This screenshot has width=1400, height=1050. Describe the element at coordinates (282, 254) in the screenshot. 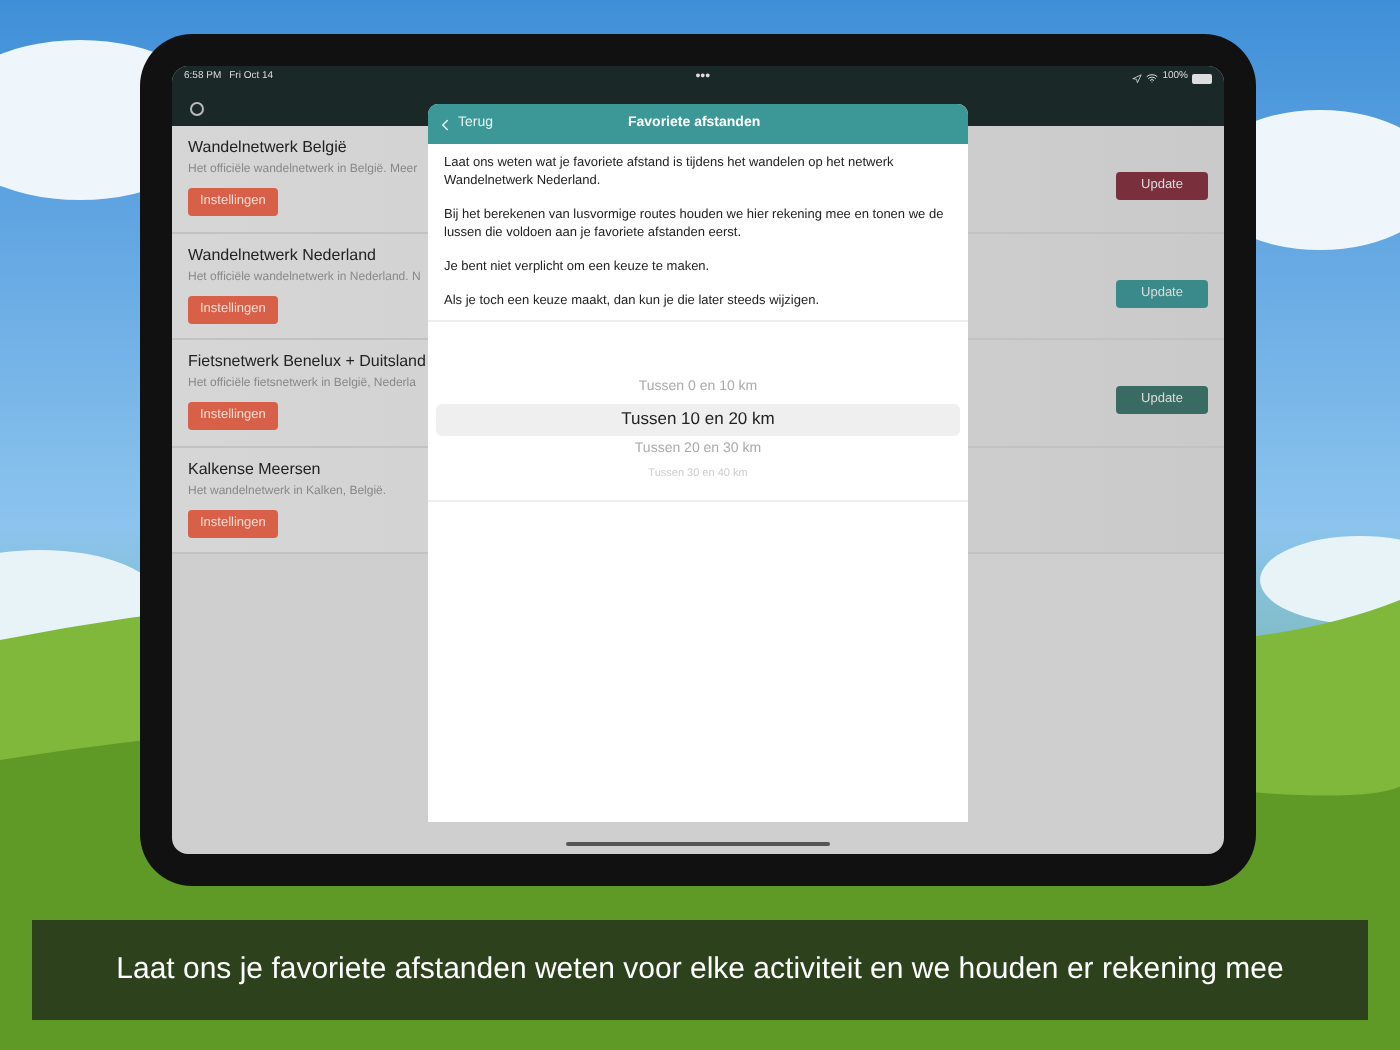

I see `network-title: Wandelnetwerk Nederland` at that location.